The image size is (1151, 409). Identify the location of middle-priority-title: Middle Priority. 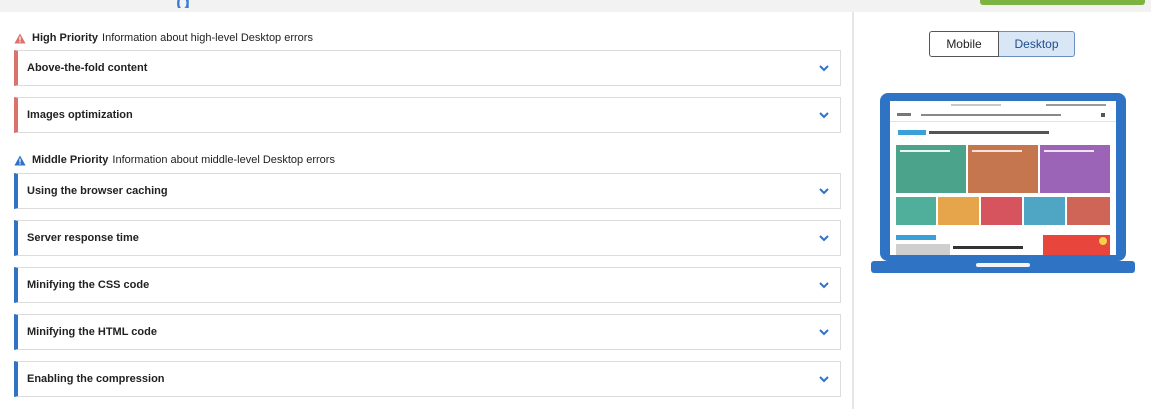
(70, 160).